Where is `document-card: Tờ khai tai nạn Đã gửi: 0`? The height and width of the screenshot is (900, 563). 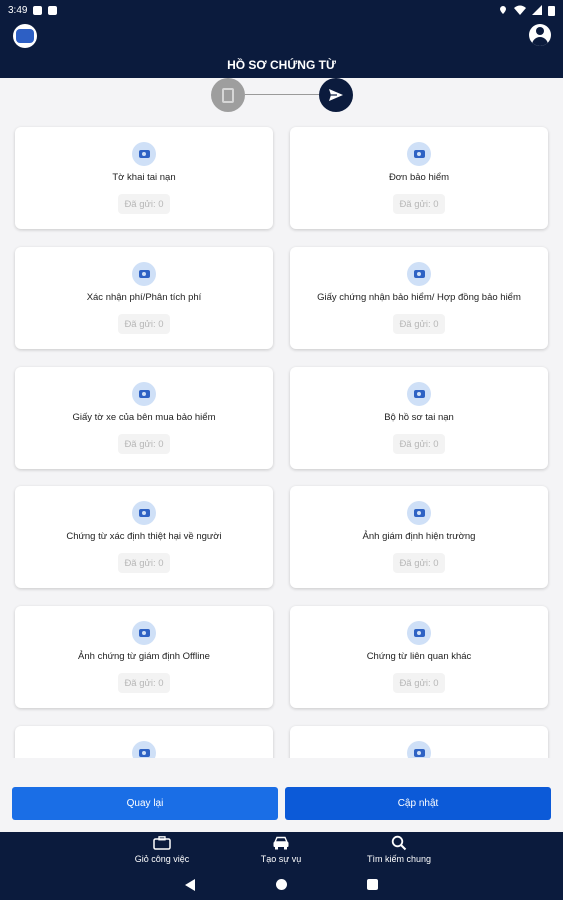
document-card: Tờ khai tai nạn Đã gửi: 0 is located at coordinates (144, 178).